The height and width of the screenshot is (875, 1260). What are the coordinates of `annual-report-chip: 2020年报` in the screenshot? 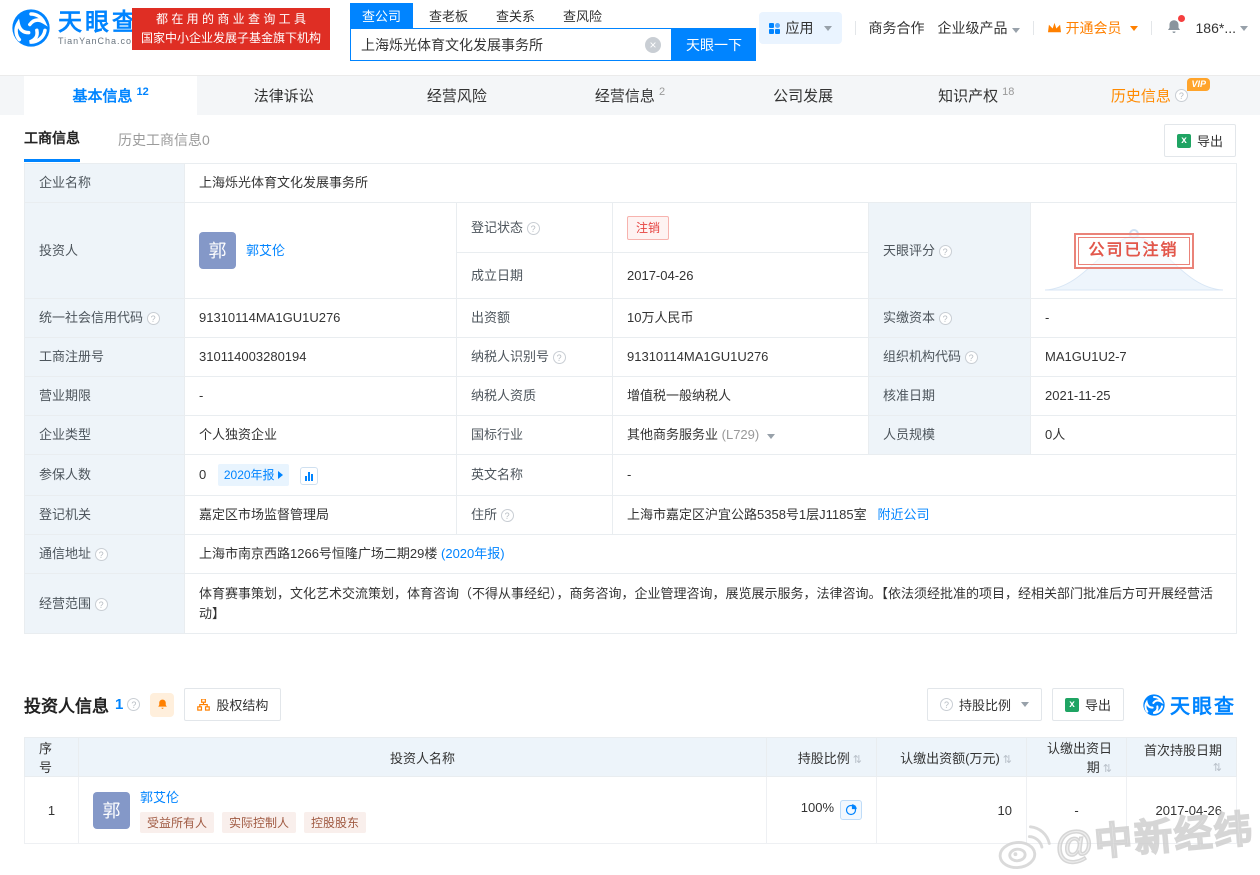 It's located at (253, 475).